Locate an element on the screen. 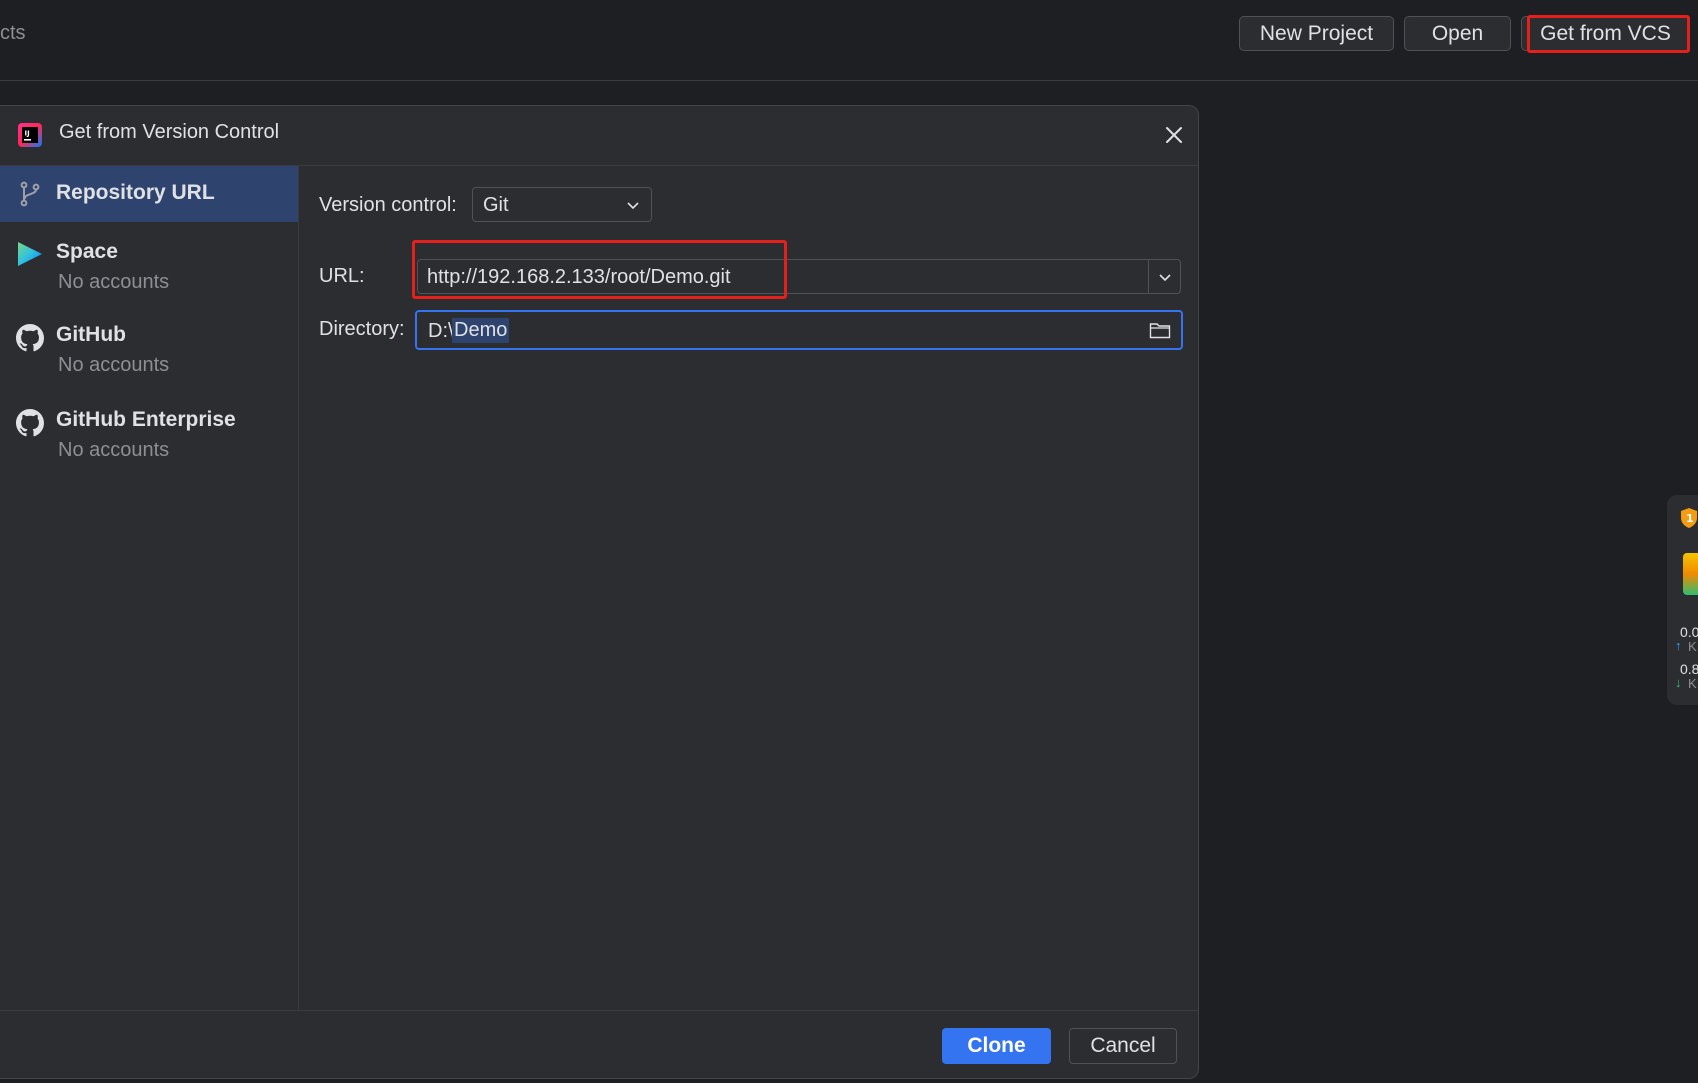 Image resolution: width=1698 pixels, height=1083 pixels. directory-prefix: D:\ is located at coordinates (441, 331).